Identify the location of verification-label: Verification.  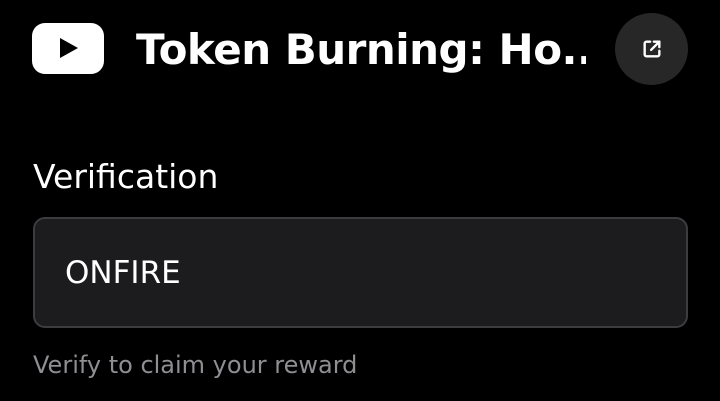
(126, 176).